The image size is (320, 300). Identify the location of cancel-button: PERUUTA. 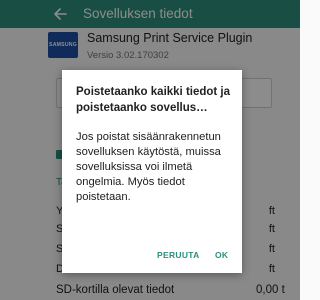
(178, 255).